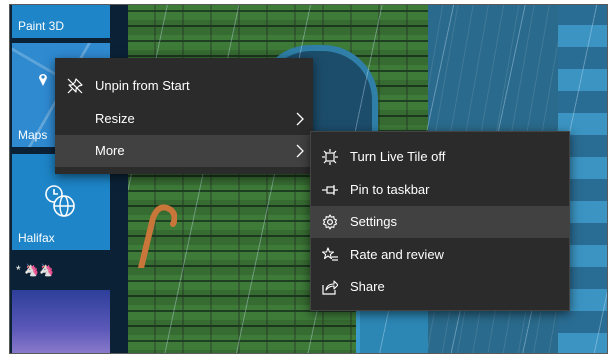  Describe the element at coordinates (35, 270) in the screenshot. I see `tile-group-strip: * 🦄🦄` at that location.